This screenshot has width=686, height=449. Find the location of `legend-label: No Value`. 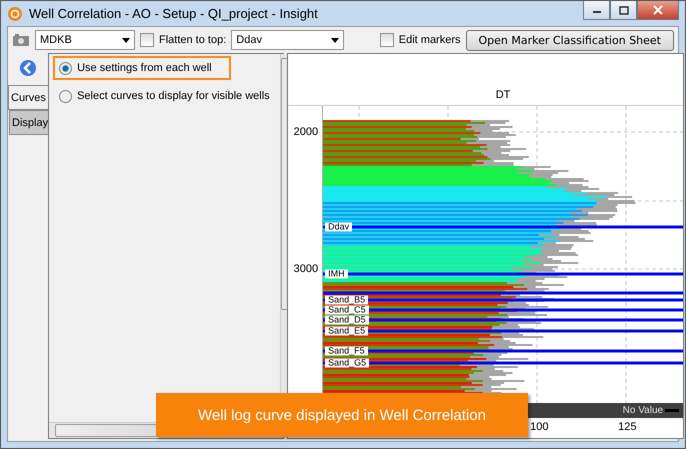

legend-label: No Value is located at coordinates (643, 410).